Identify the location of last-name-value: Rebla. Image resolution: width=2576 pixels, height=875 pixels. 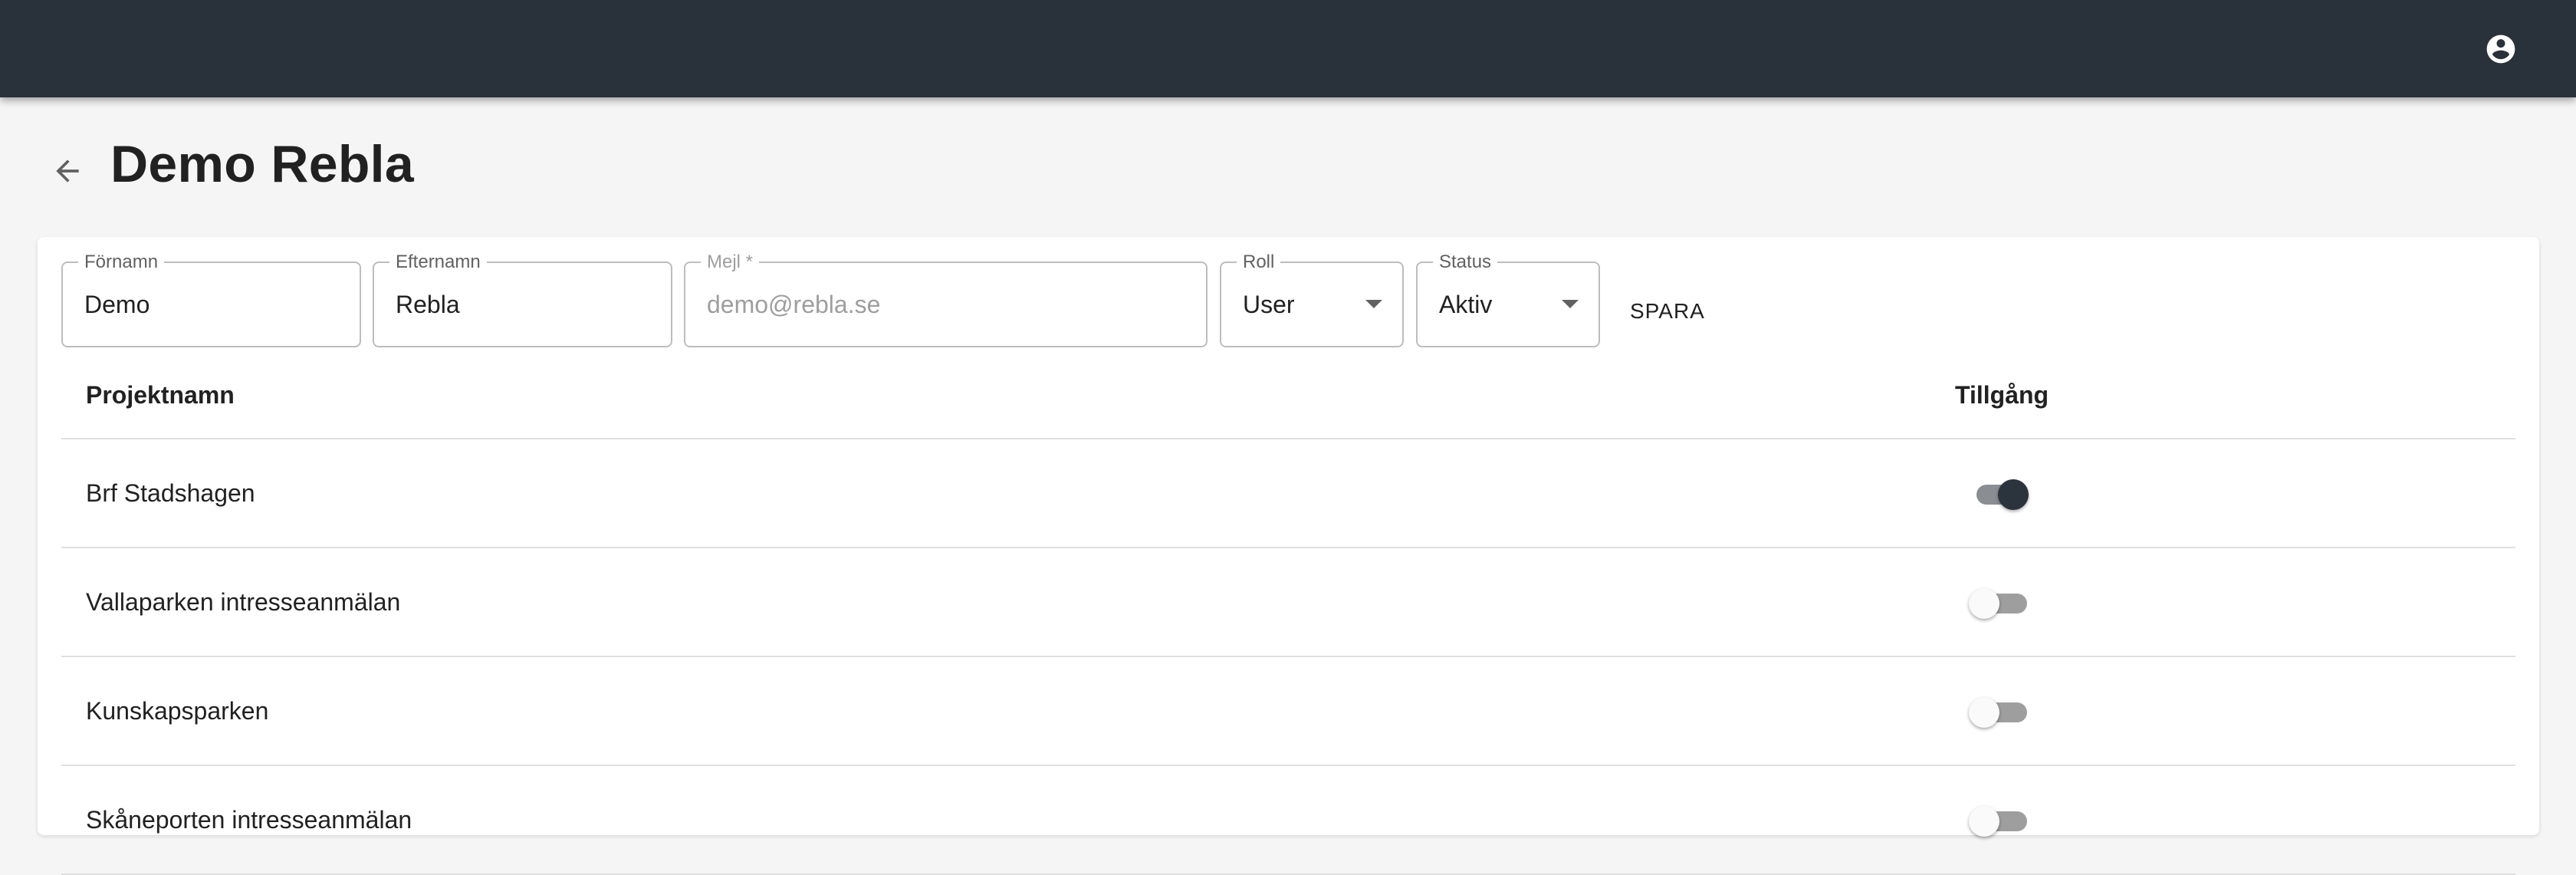
(428, 305).